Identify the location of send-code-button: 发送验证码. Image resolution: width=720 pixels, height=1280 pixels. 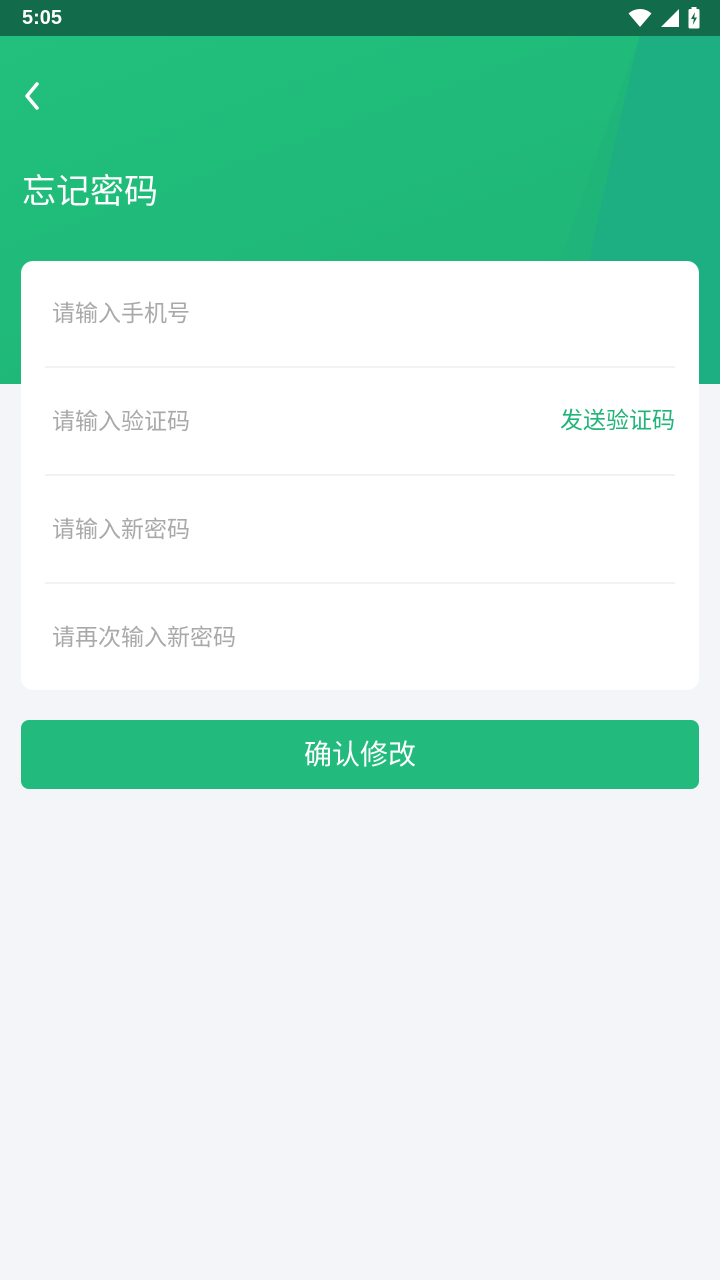
(617, 421).